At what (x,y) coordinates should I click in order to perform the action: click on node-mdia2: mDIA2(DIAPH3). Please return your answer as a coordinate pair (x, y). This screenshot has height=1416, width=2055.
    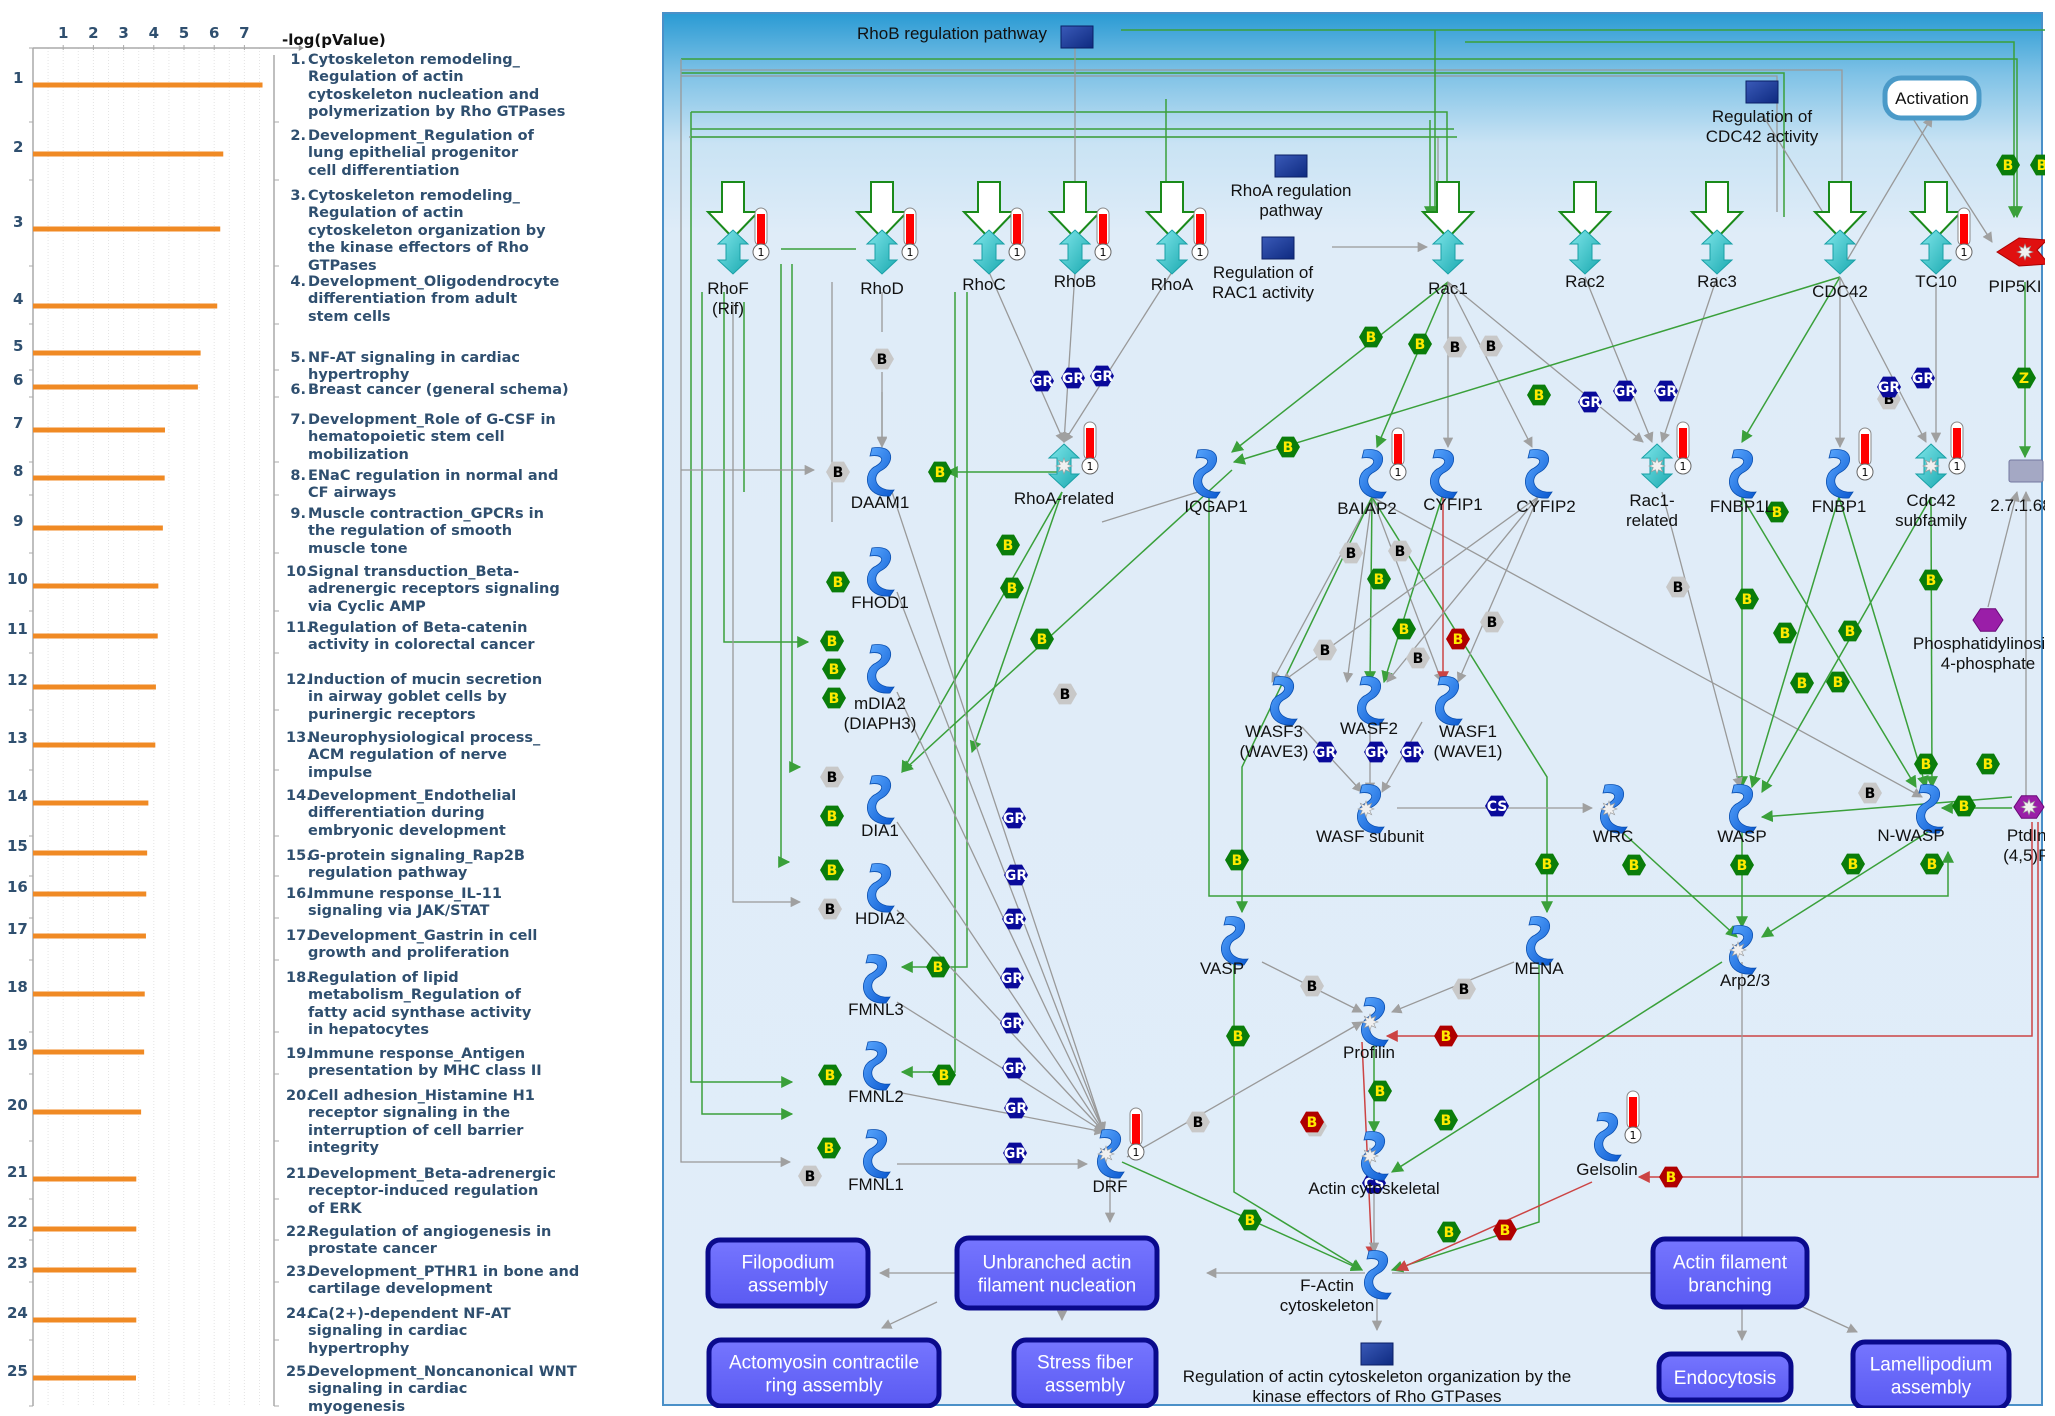
    Looking at the image, I should click on (880, 688).